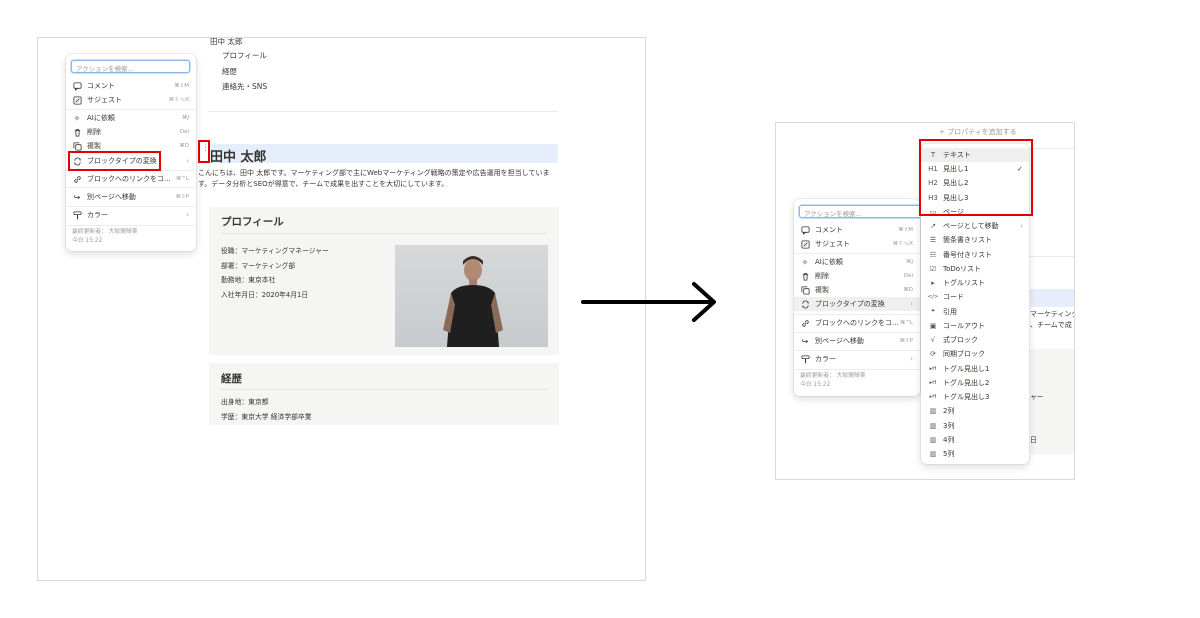 This screenshot has width=1200, height=618. I want to click on turn-into-code: </> コード, so click(975, 297).